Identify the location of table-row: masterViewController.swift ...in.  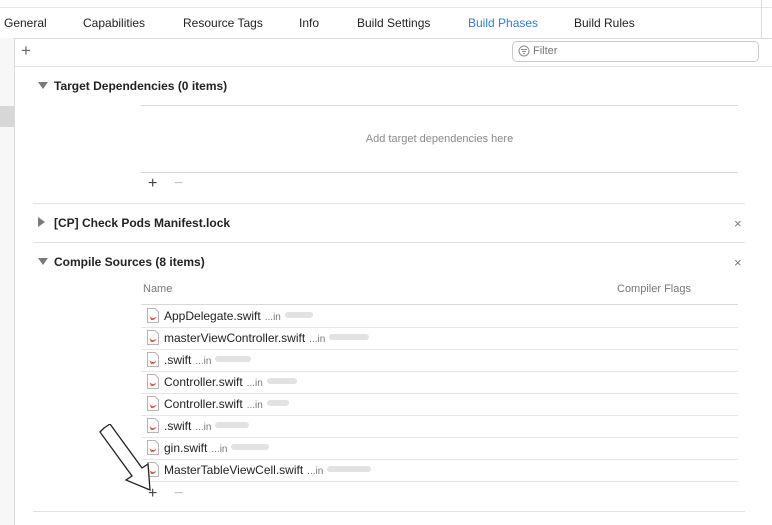
(439, 338).